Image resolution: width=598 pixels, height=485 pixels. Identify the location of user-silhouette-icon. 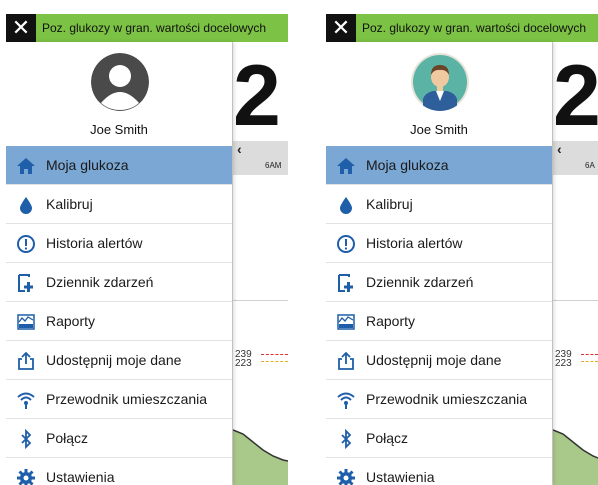
(120, 82).